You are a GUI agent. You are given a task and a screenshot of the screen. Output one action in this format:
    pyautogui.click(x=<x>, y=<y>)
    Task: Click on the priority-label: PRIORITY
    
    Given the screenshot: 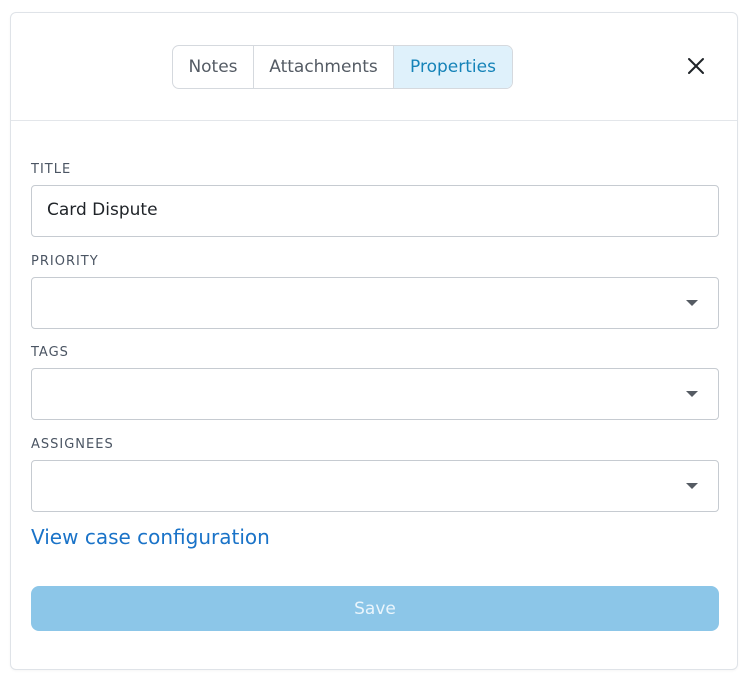 What is the action you would take?
    pyautogui.click(x=65, y=261)
    